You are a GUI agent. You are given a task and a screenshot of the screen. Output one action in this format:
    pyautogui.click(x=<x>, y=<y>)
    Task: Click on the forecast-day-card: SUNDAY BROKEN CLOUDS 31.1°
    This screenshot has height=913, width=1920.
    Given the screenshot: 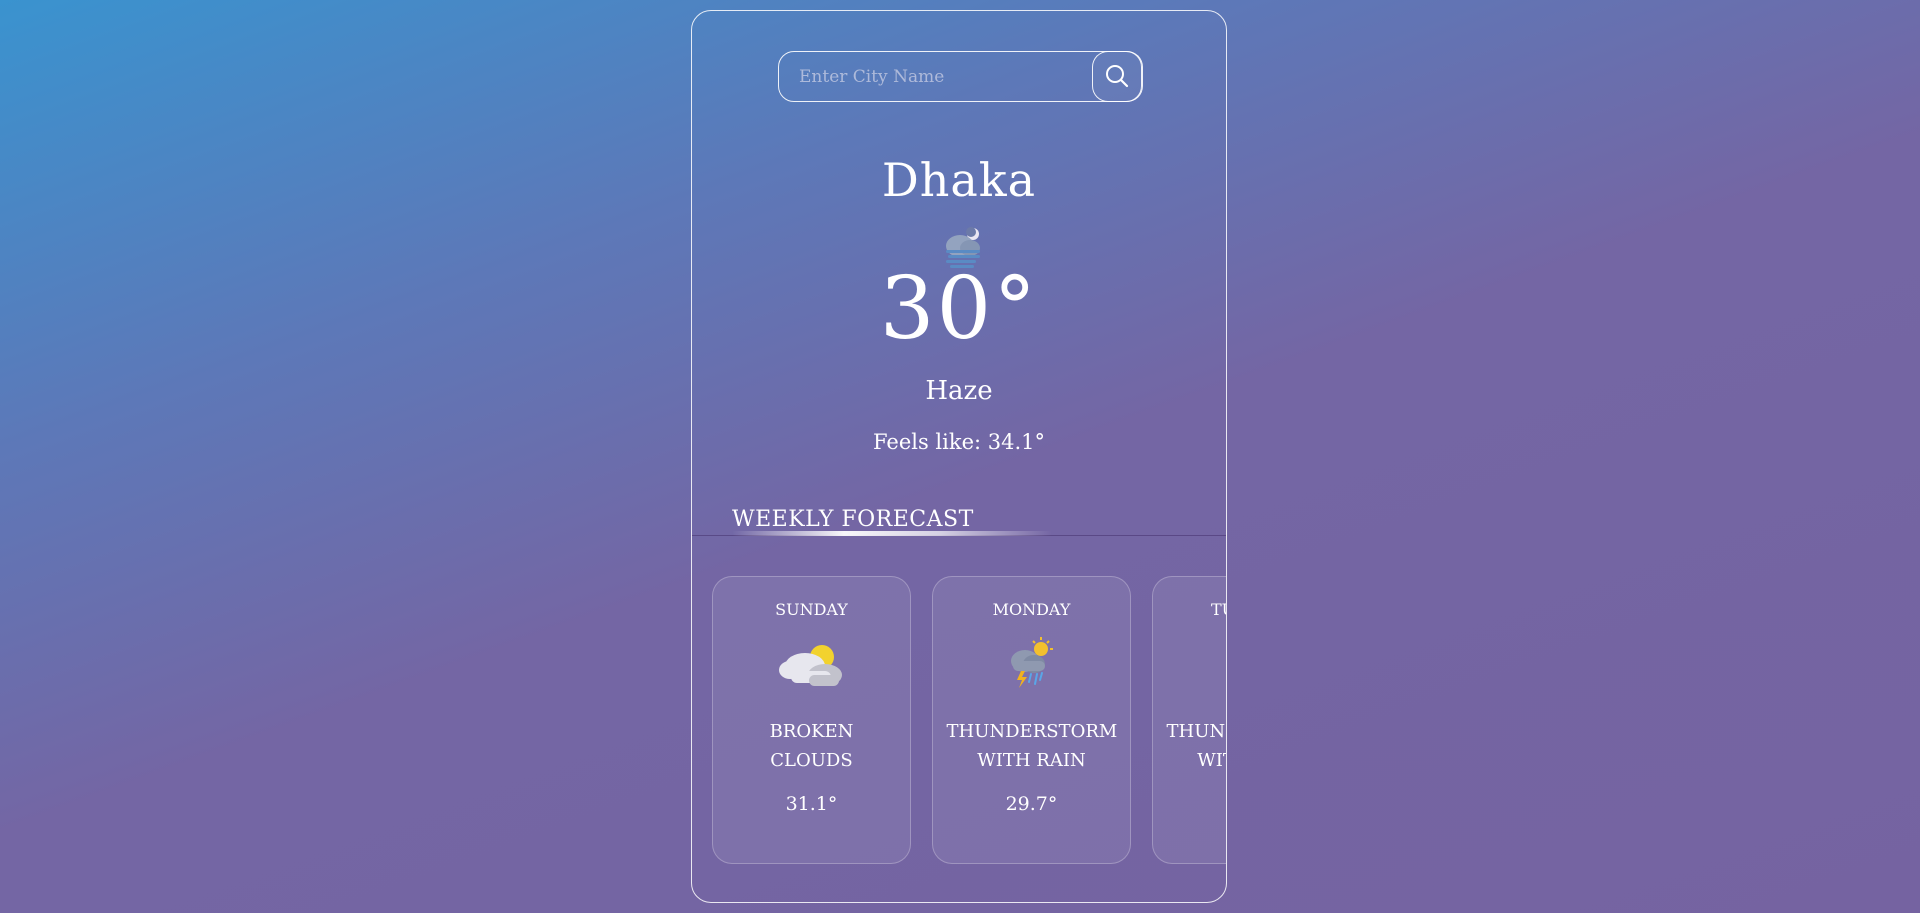 What is the action you would take?
    pyautogui.click(x=811, y=720)
    